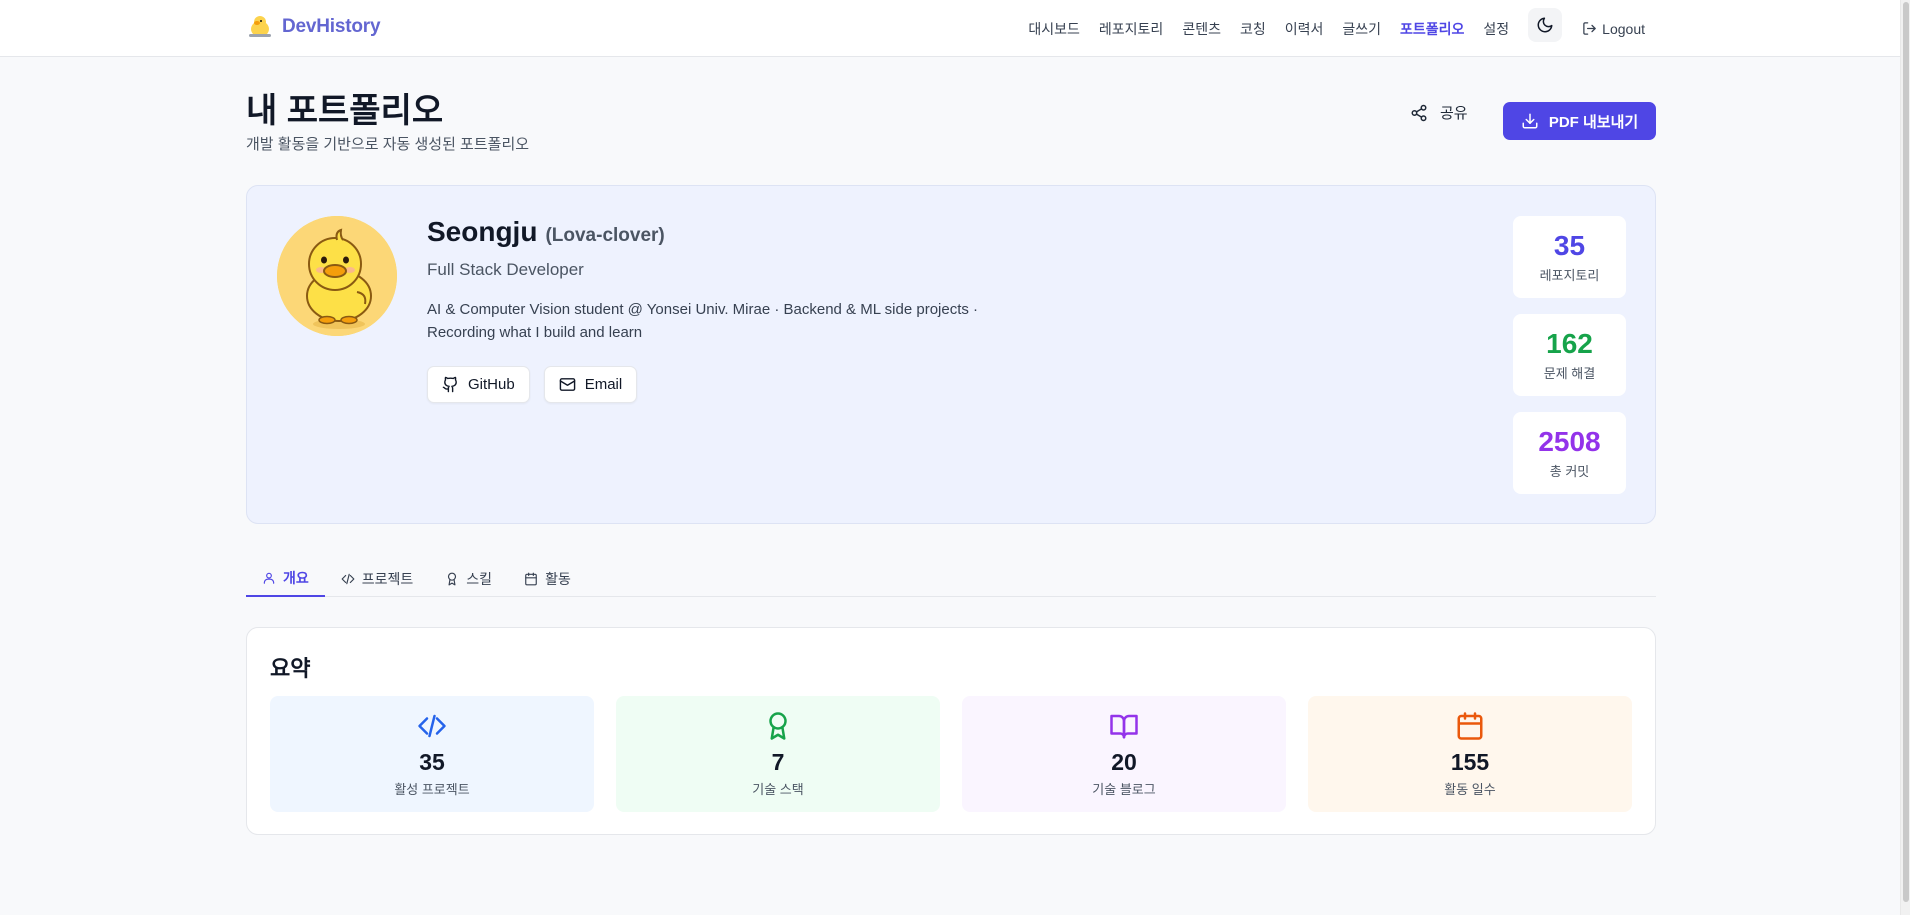 This screenshot has width=1910, height=915. I want to click on stat-value: 35, so click(1569, 245).